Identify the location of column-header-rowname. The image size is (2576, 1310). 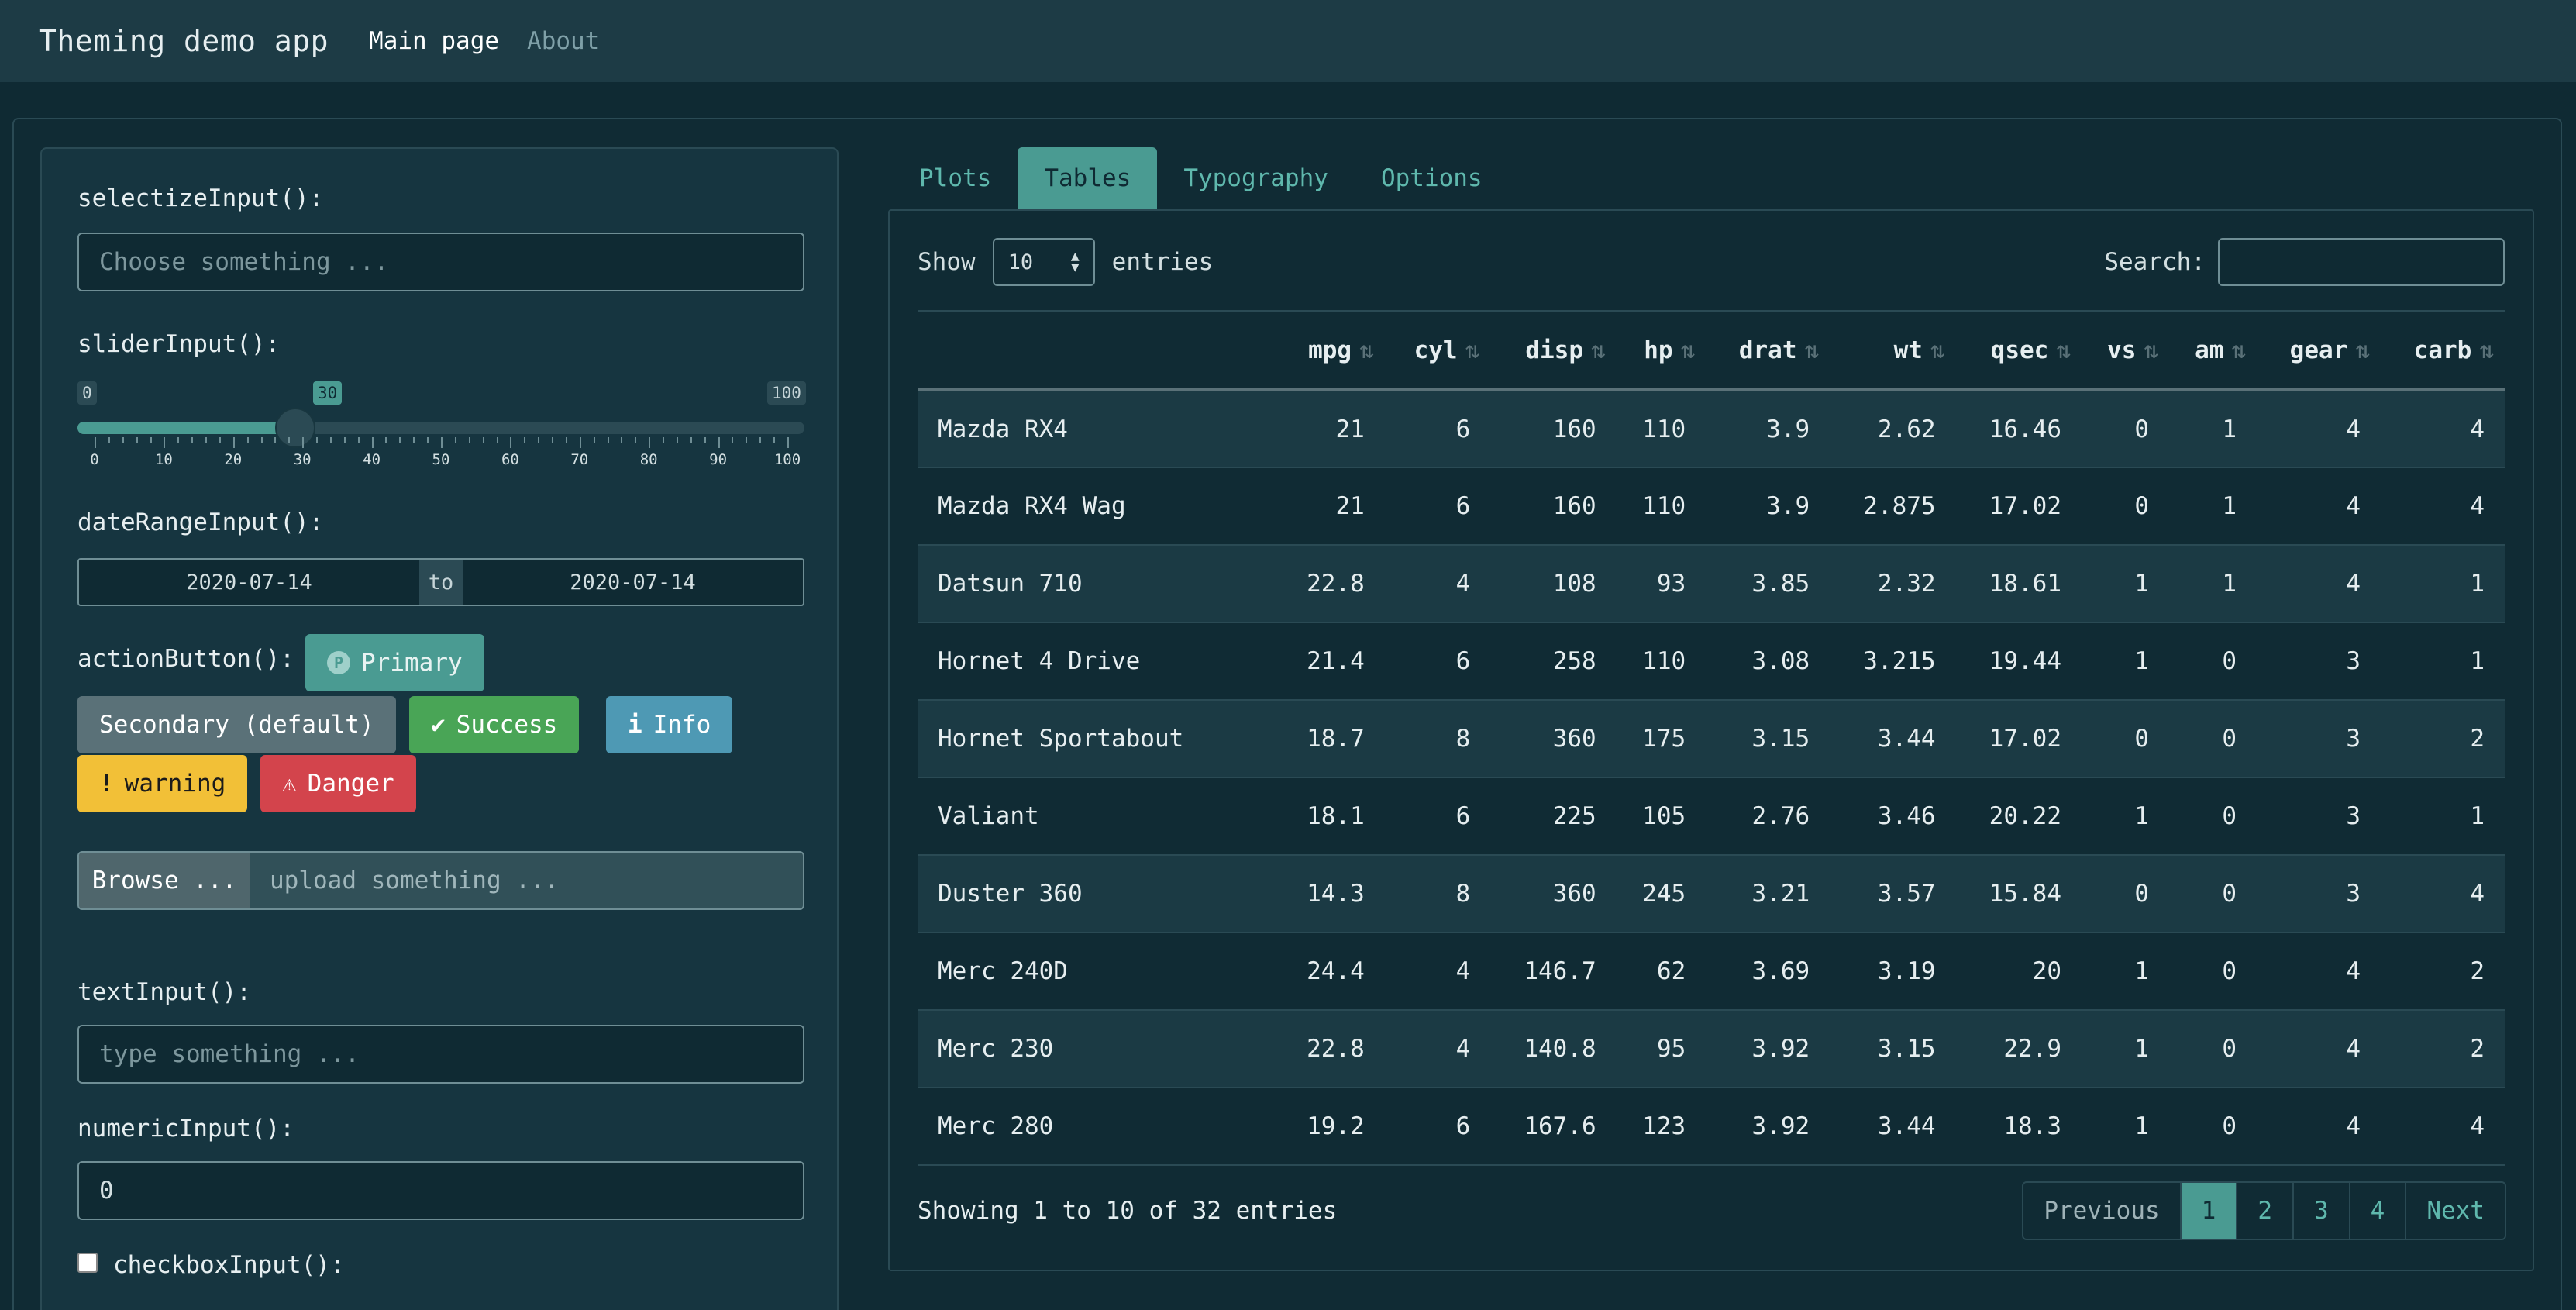
(1097, 350).